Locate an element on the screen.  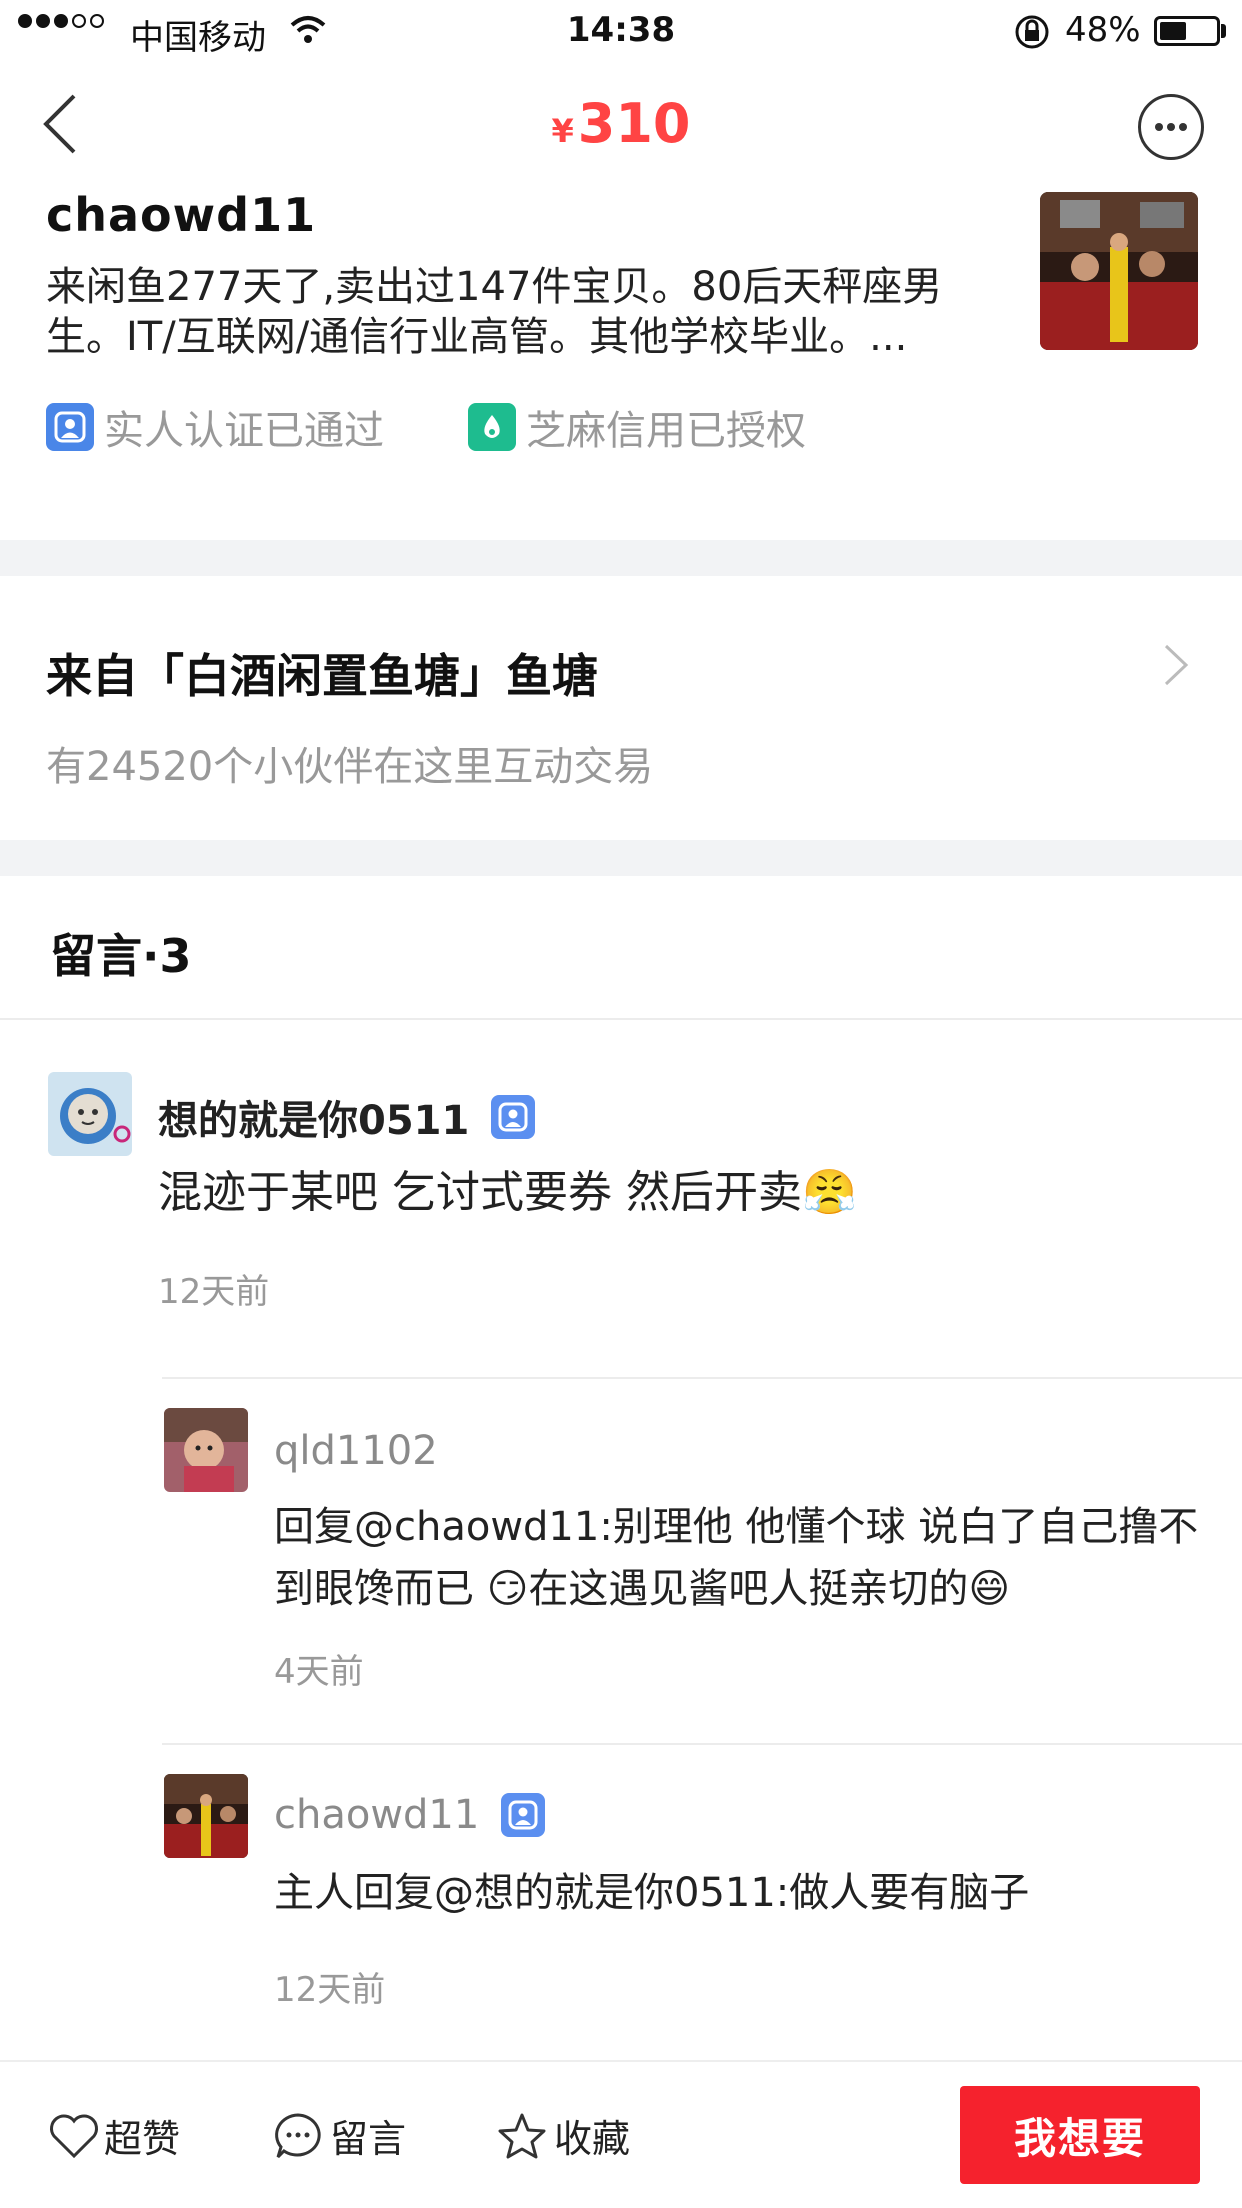
chevron-right-icon is located at coordinates (1177, 667).